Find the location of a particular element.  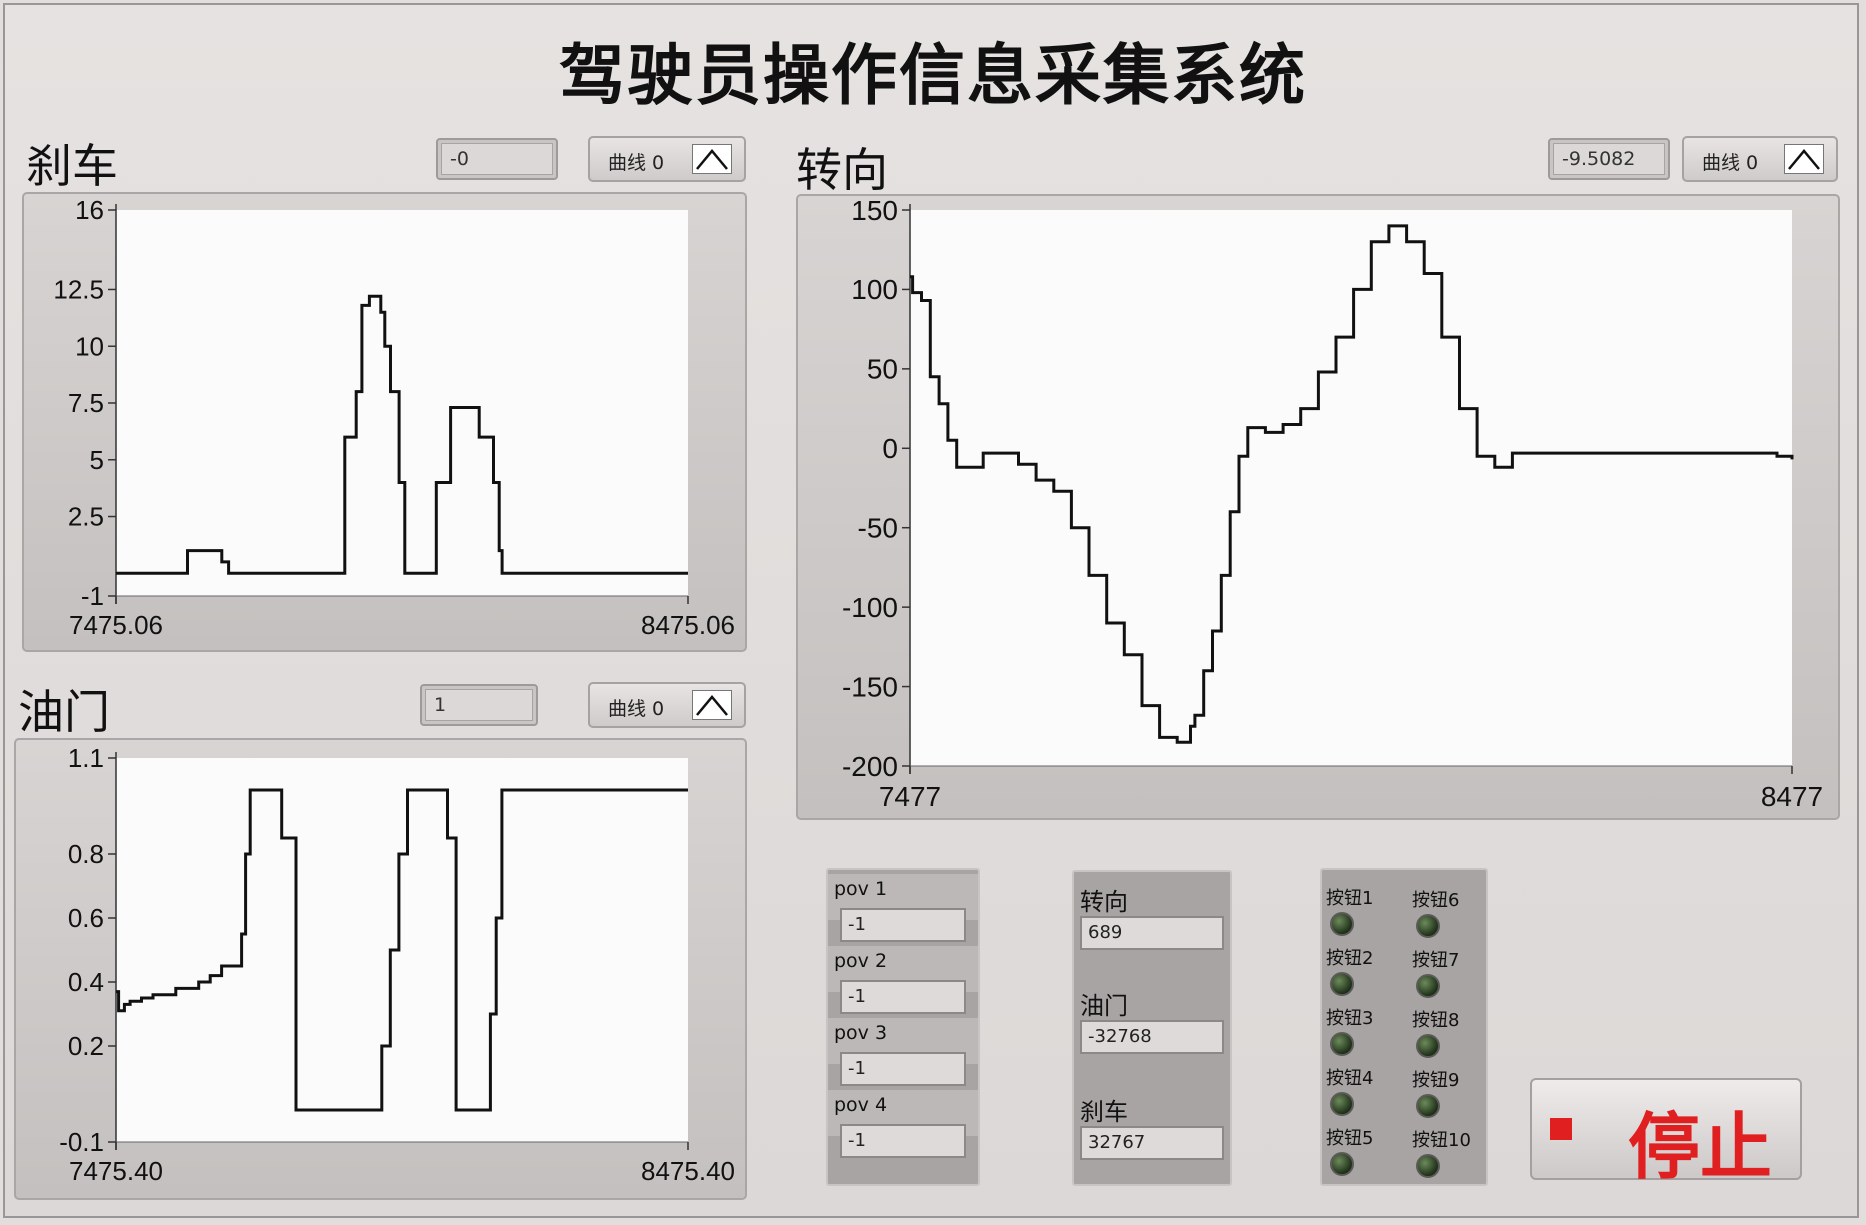

button-led-cluster: 按钮1 按钮2 按钮3 按钮4 按钮5 按钮6 按钮7 按钮8 按钮9 按钮10 is located at coordinates (1404, 1027).